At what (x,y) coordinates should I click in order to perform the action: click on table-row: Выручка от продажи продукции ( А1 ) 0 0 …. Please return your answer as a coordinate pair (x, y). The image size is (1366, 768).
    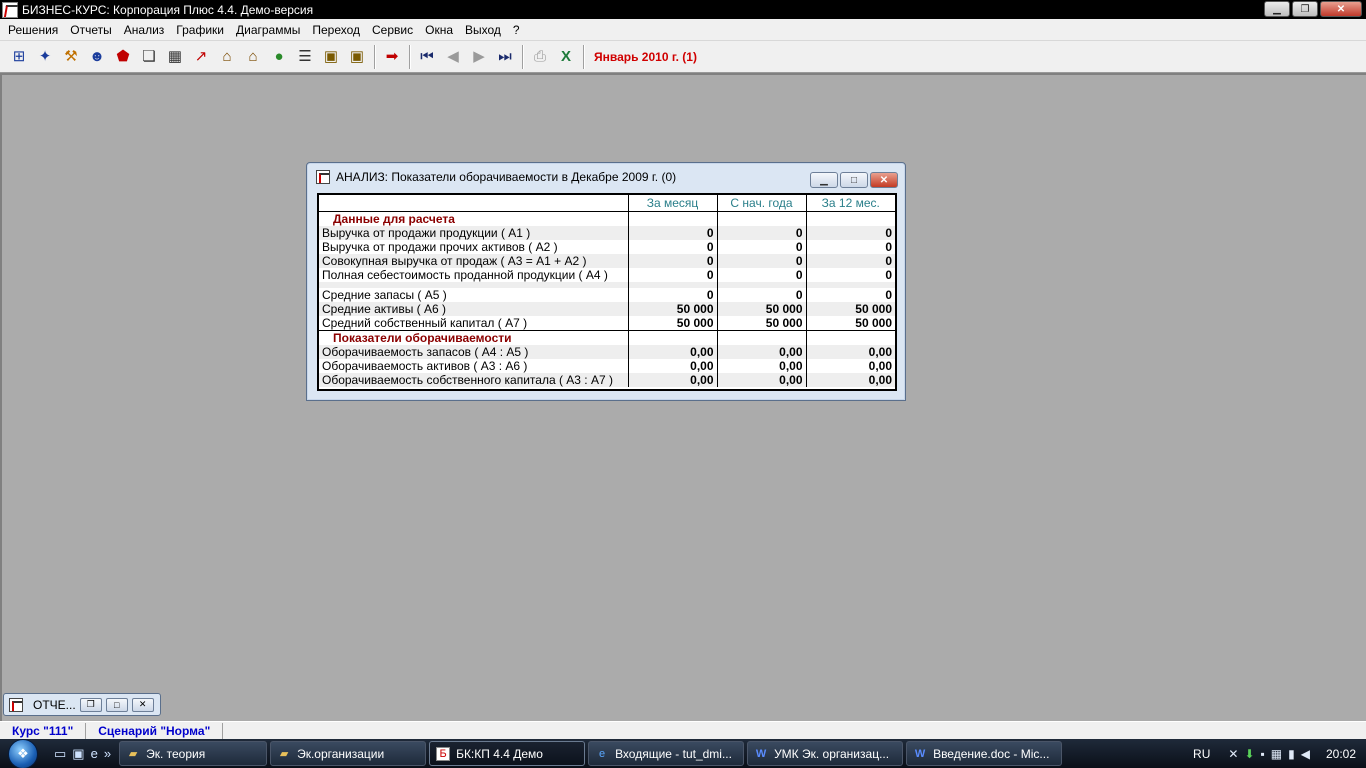
    Looking at the image, I should click on (607, 233).